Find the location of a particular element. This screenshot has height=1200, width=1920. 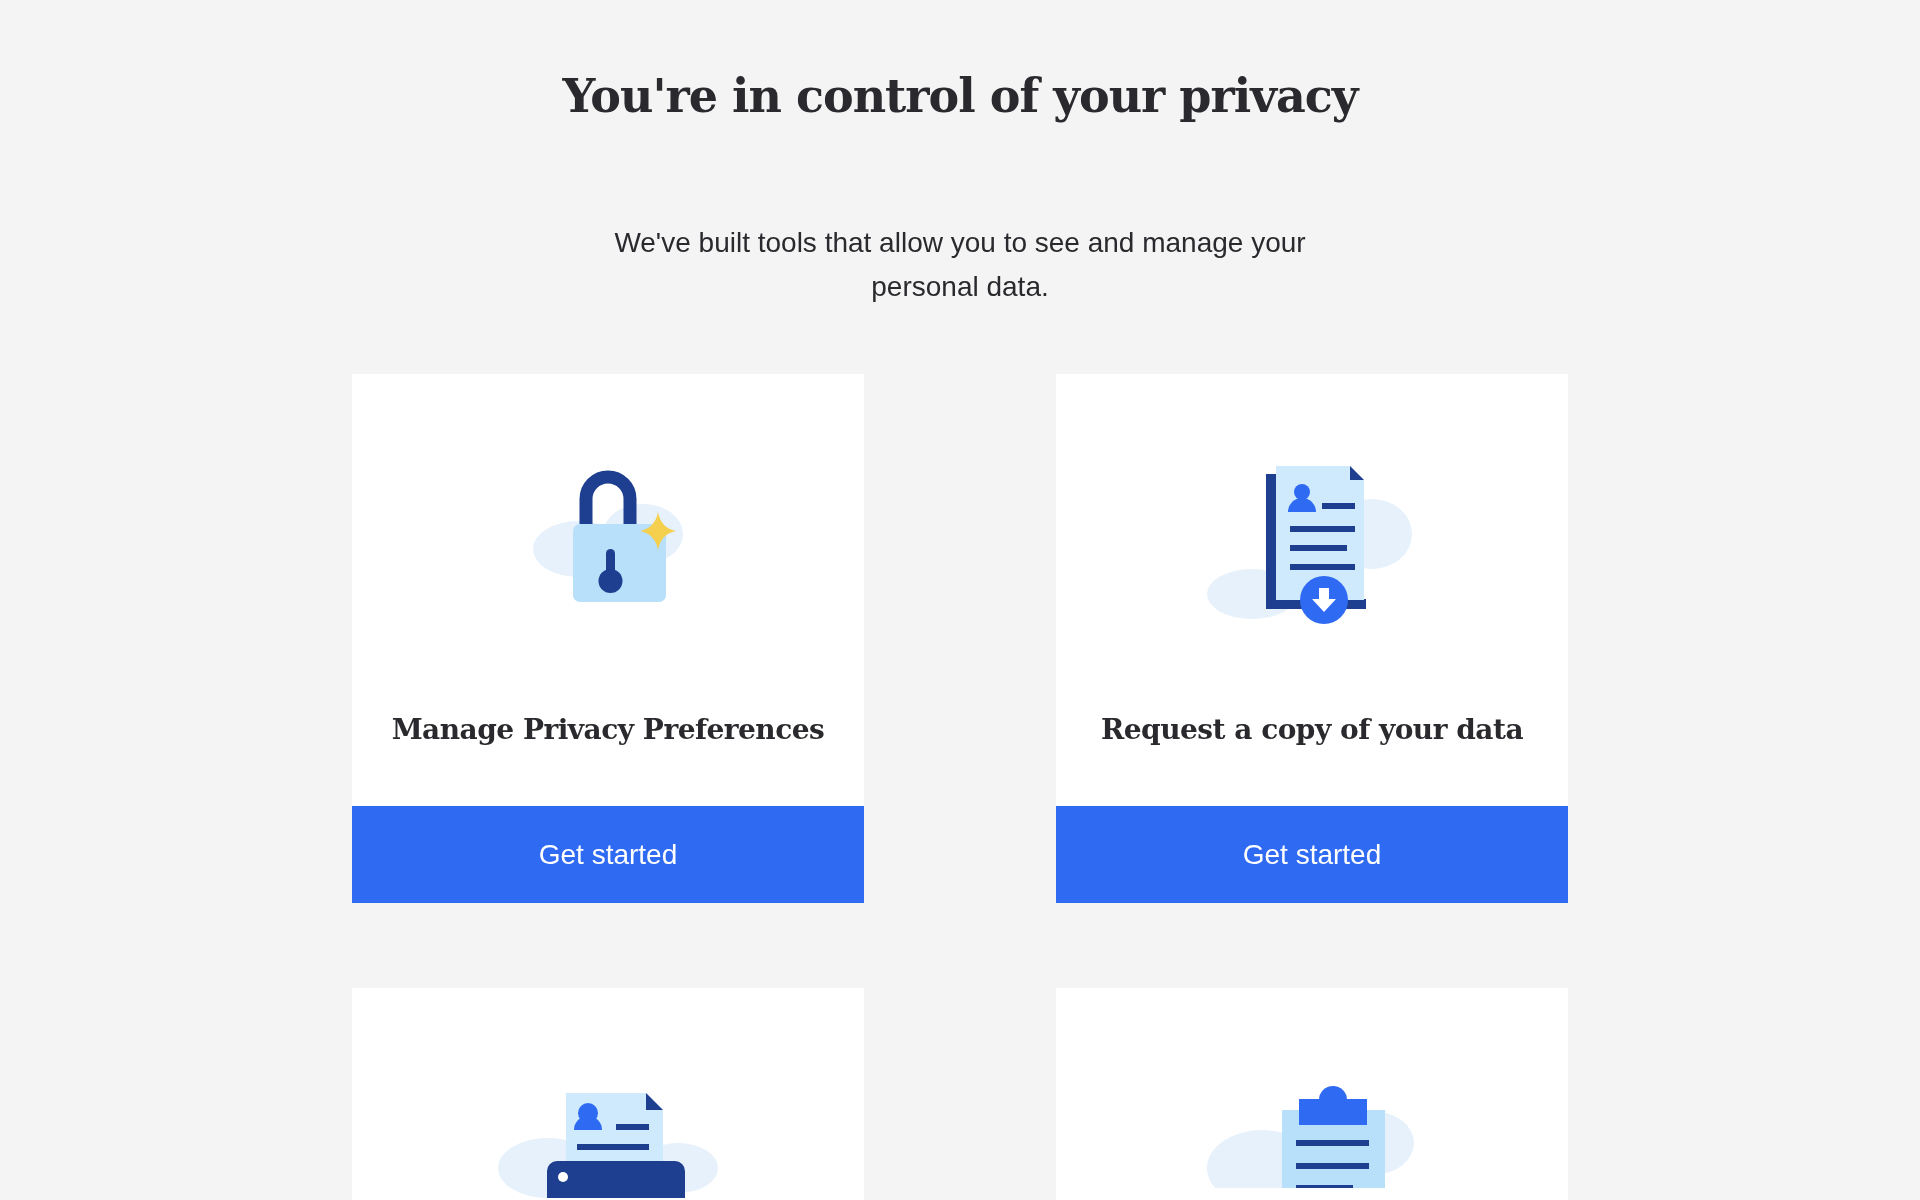

card-title: Manage Privacy Preferences is located at coordinates (608, 730).